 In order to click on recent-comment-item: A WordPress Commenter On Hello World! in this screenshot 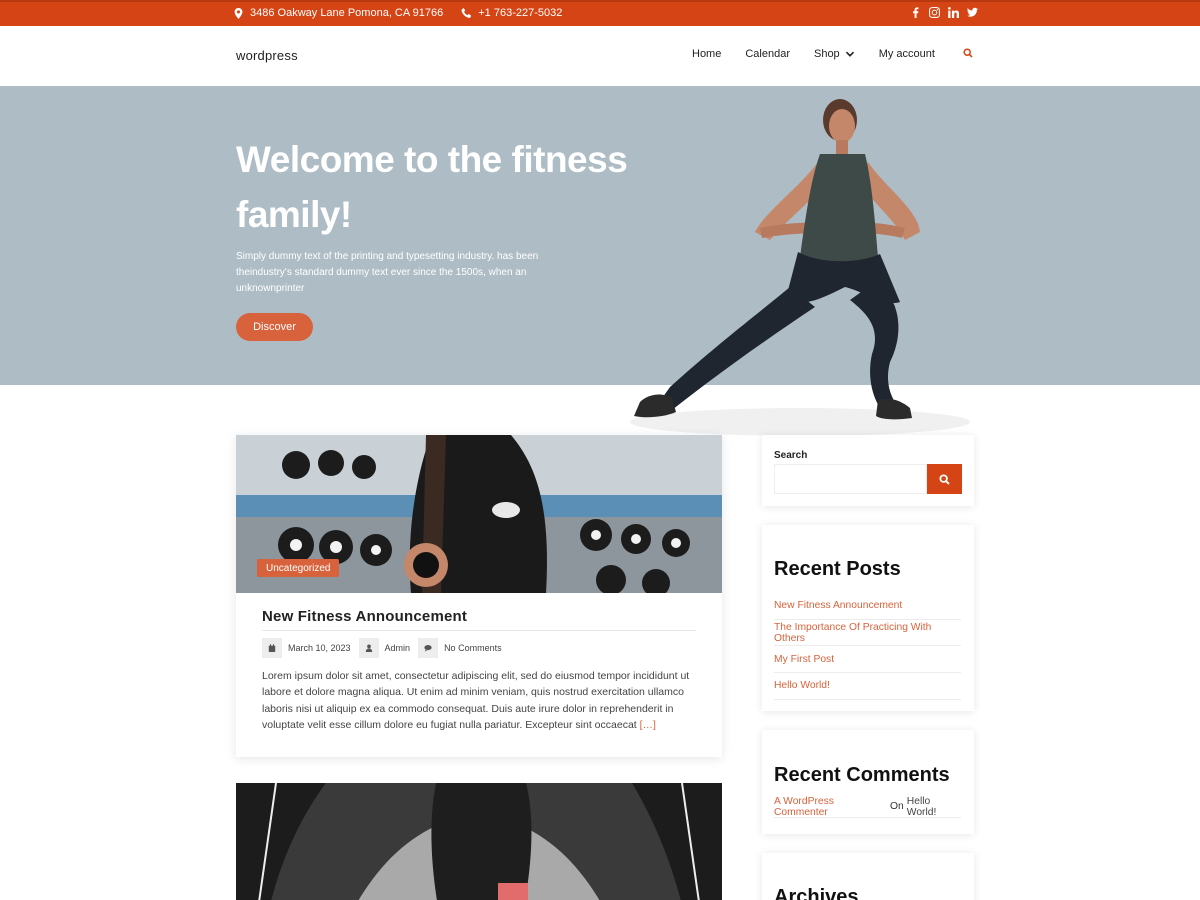, I will do `click(867, 807)`.